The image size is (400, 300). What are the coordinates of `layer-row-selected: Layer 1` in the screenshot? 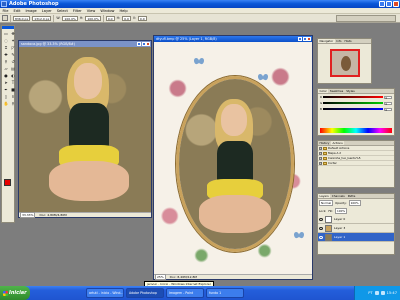 It's located at (356, 237).